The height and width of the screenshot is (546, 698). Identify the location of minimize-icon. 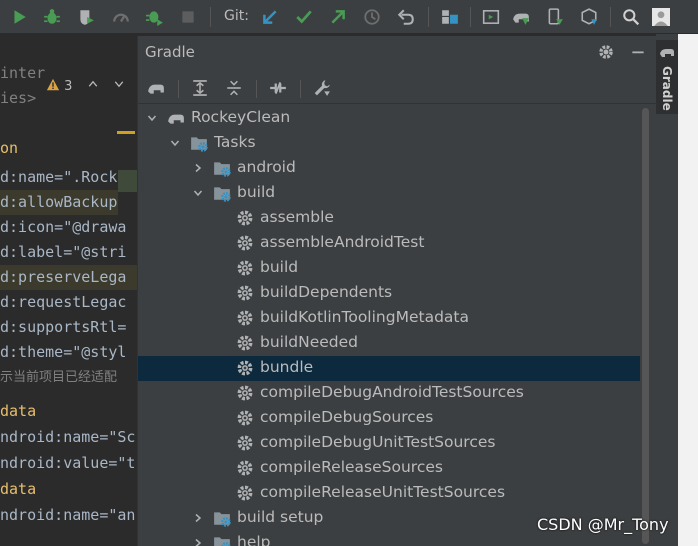
(638, 52).